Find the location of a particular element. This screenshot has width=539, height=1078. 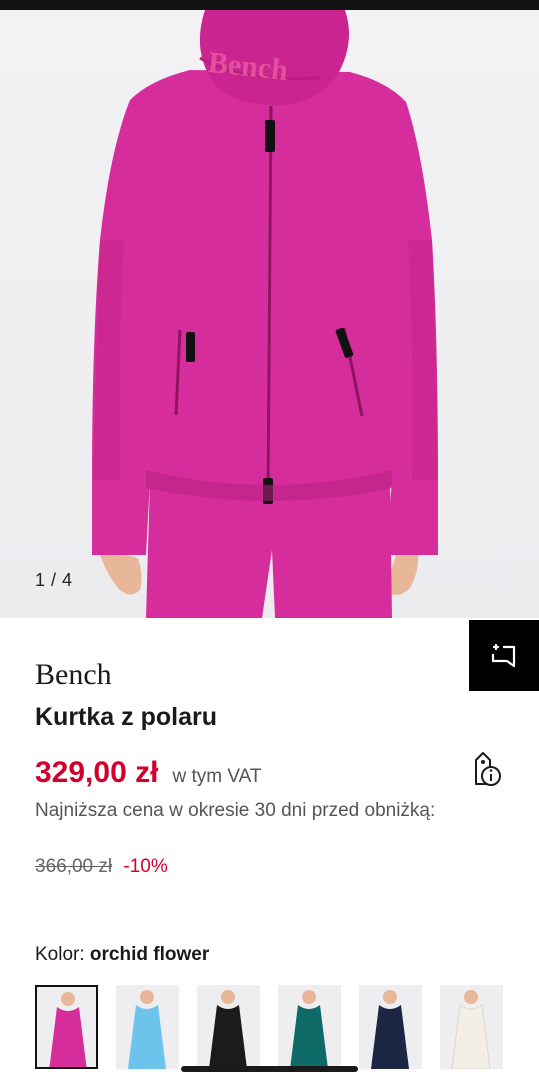

gallery-counter: 1 / 4 is located at coordinates (54, 580).